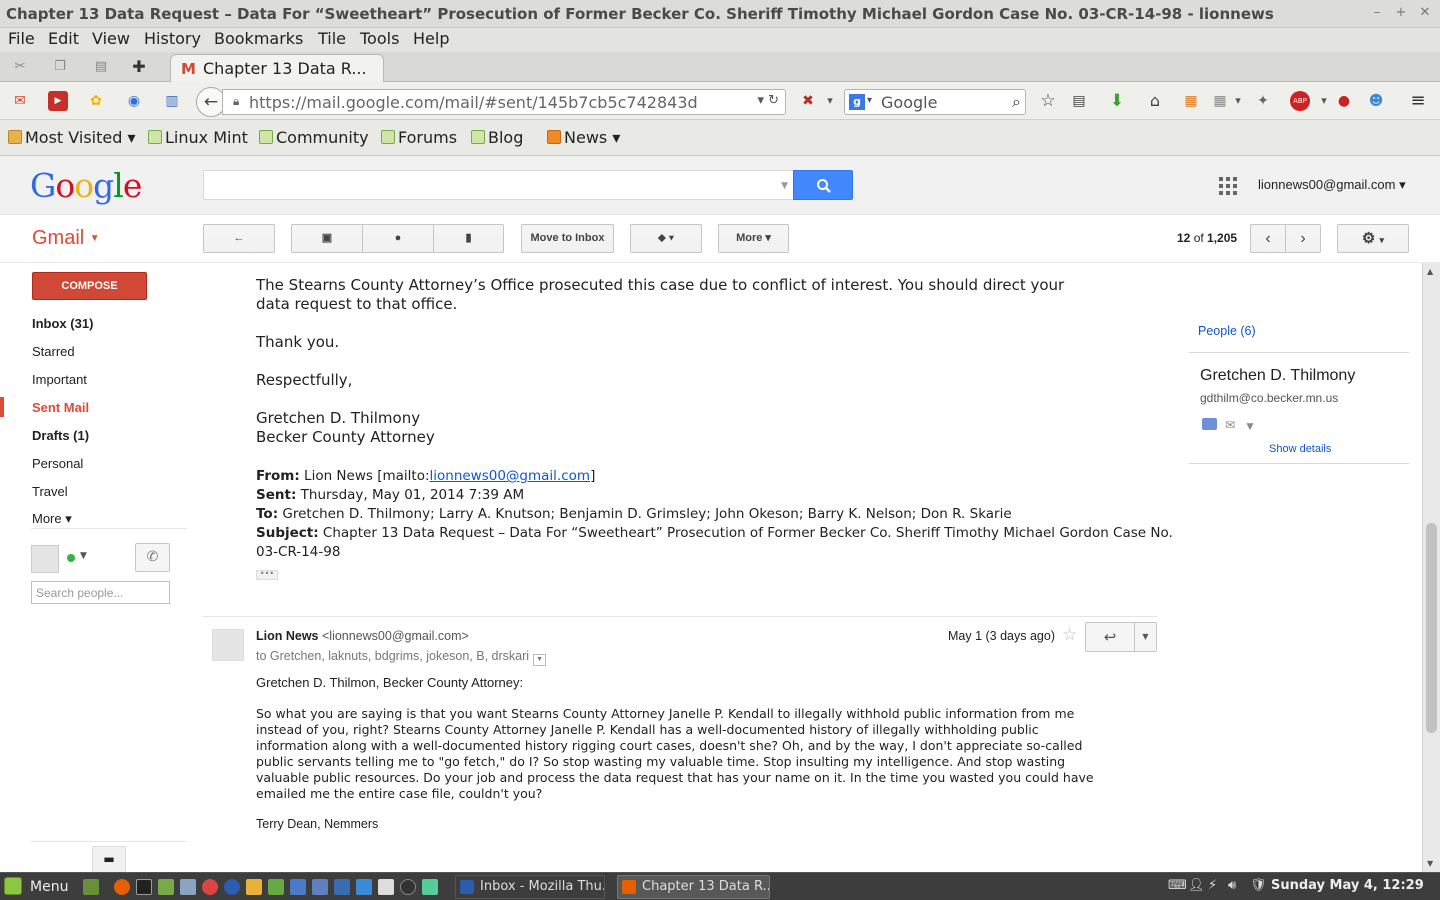  What do you see at coordinates (166, 887) in the screenshot?
I see `files-launcher-icon` at bounding box center [166, 887].